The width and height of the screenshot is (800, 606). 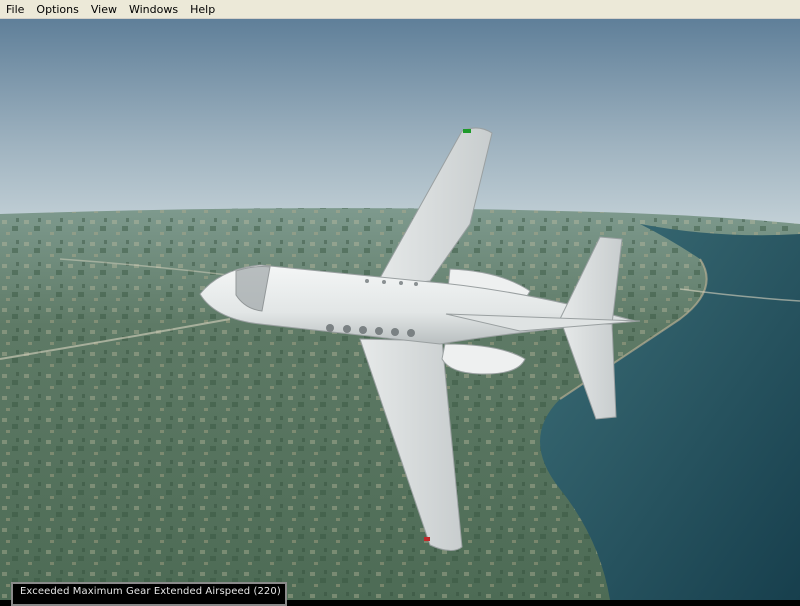 What do you see at coordinates (202, 9) in the screenshot?
I see `menu-help: Help` at bounding box center [202, 9].